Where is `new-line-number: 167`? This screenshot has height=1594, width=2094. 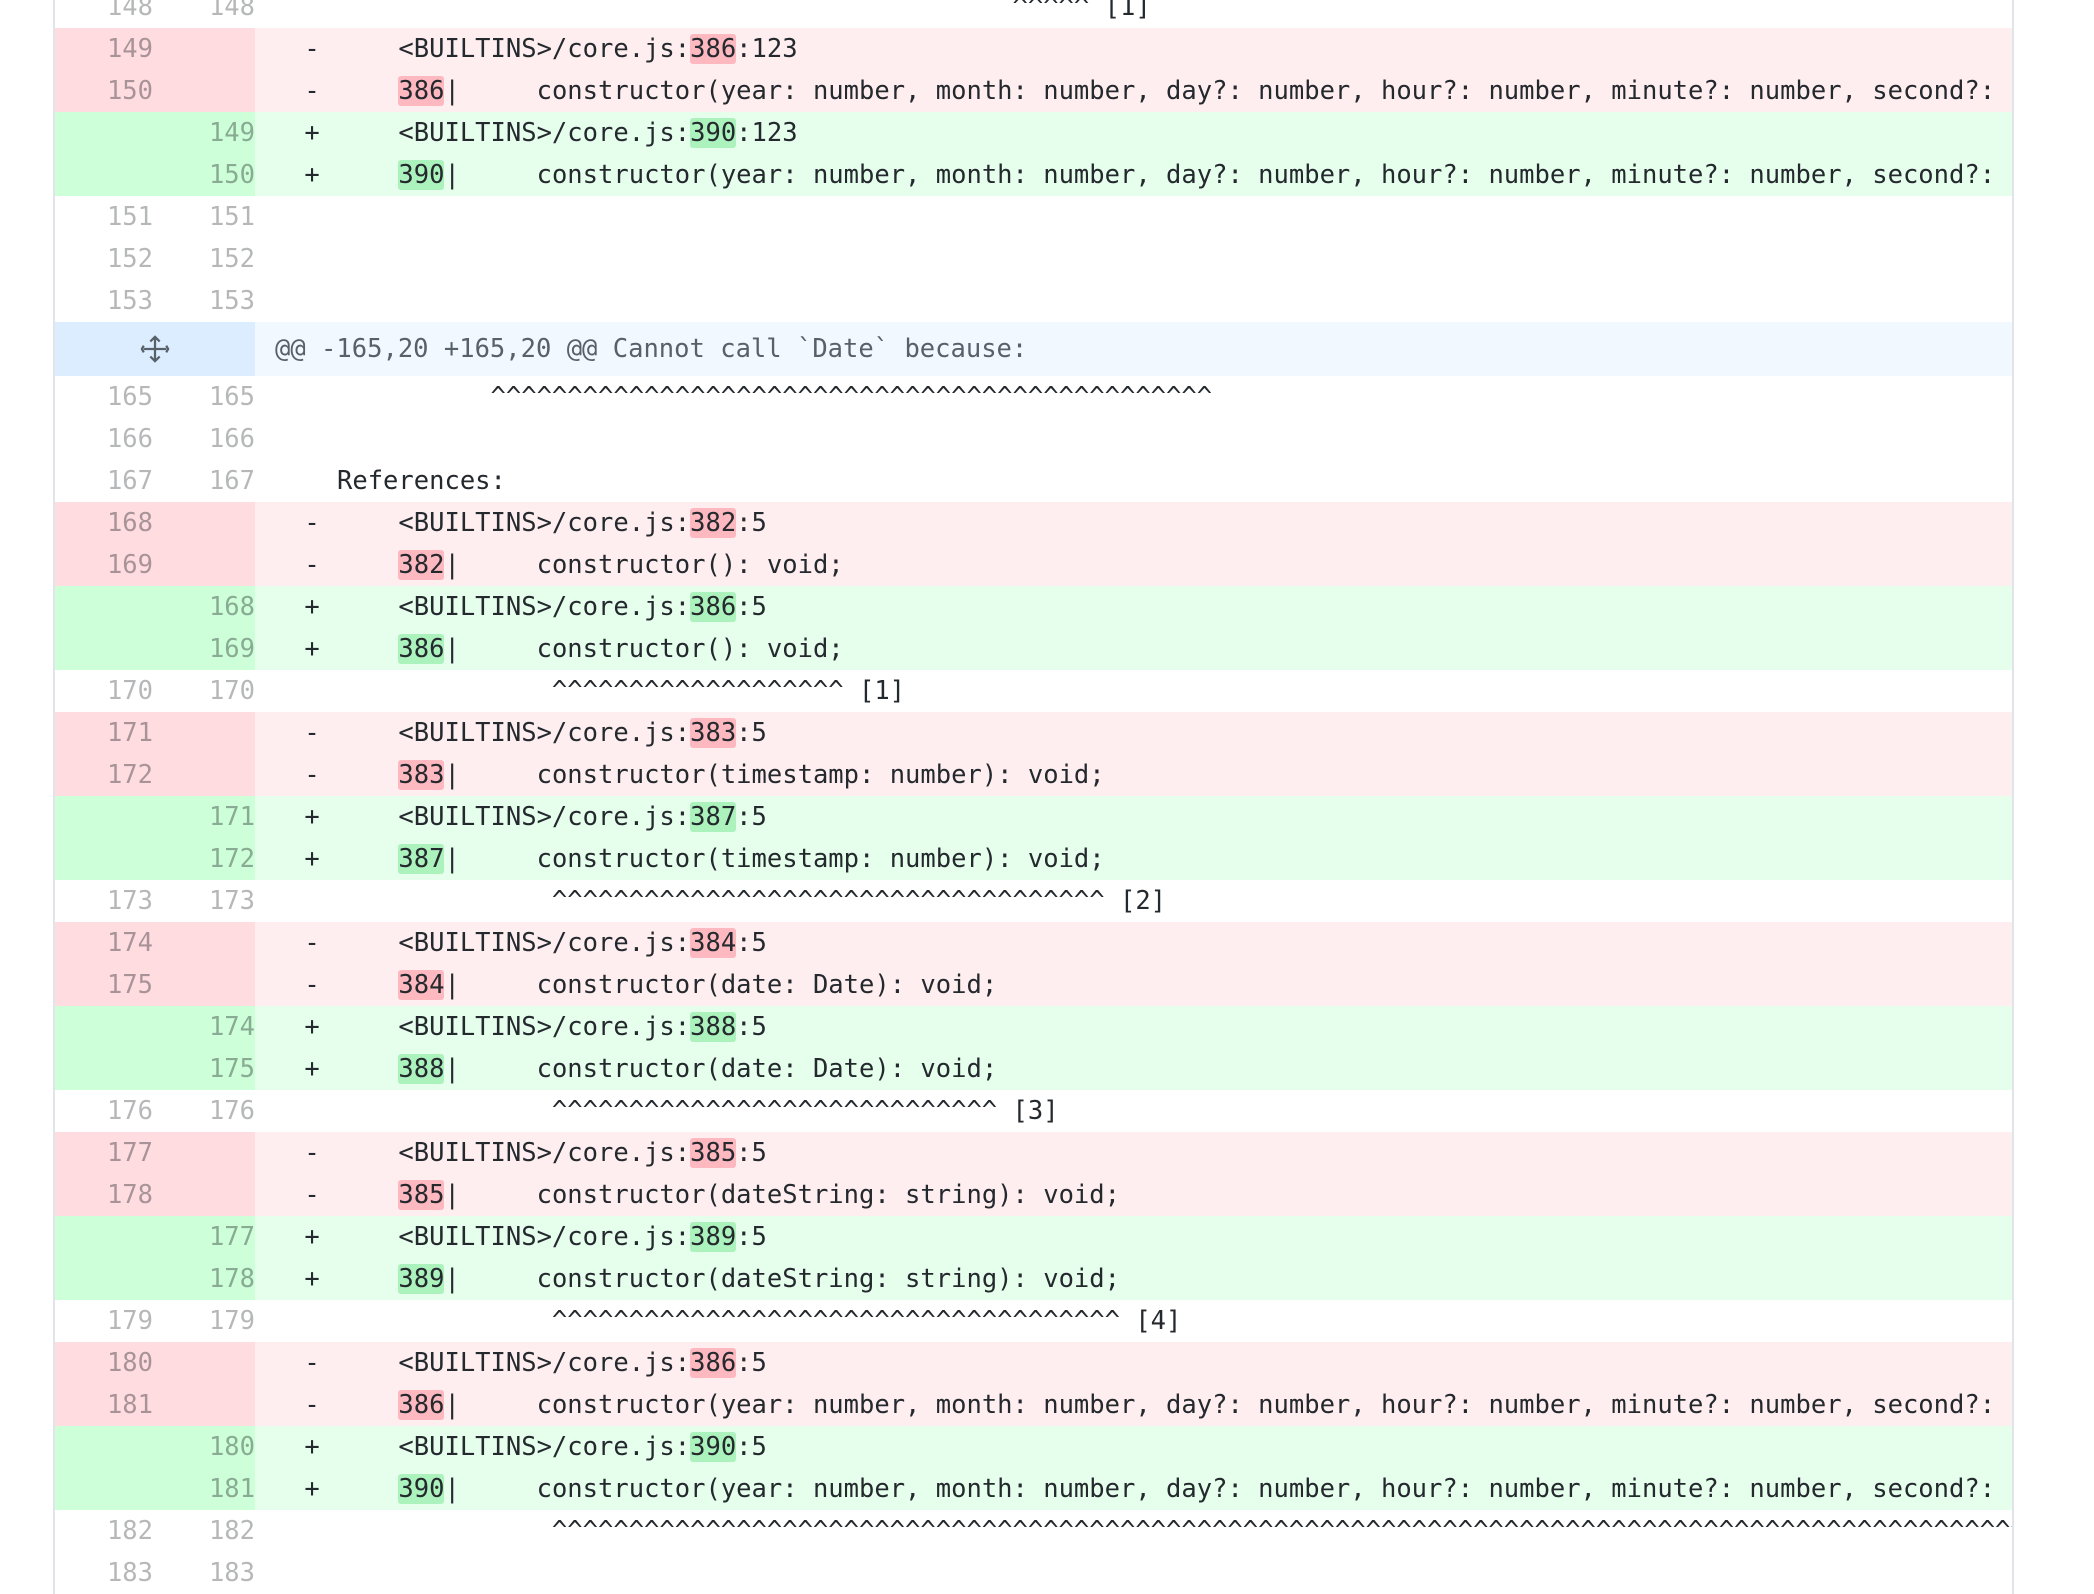
new-line-number: 167 is located at coordinates (204, 481).